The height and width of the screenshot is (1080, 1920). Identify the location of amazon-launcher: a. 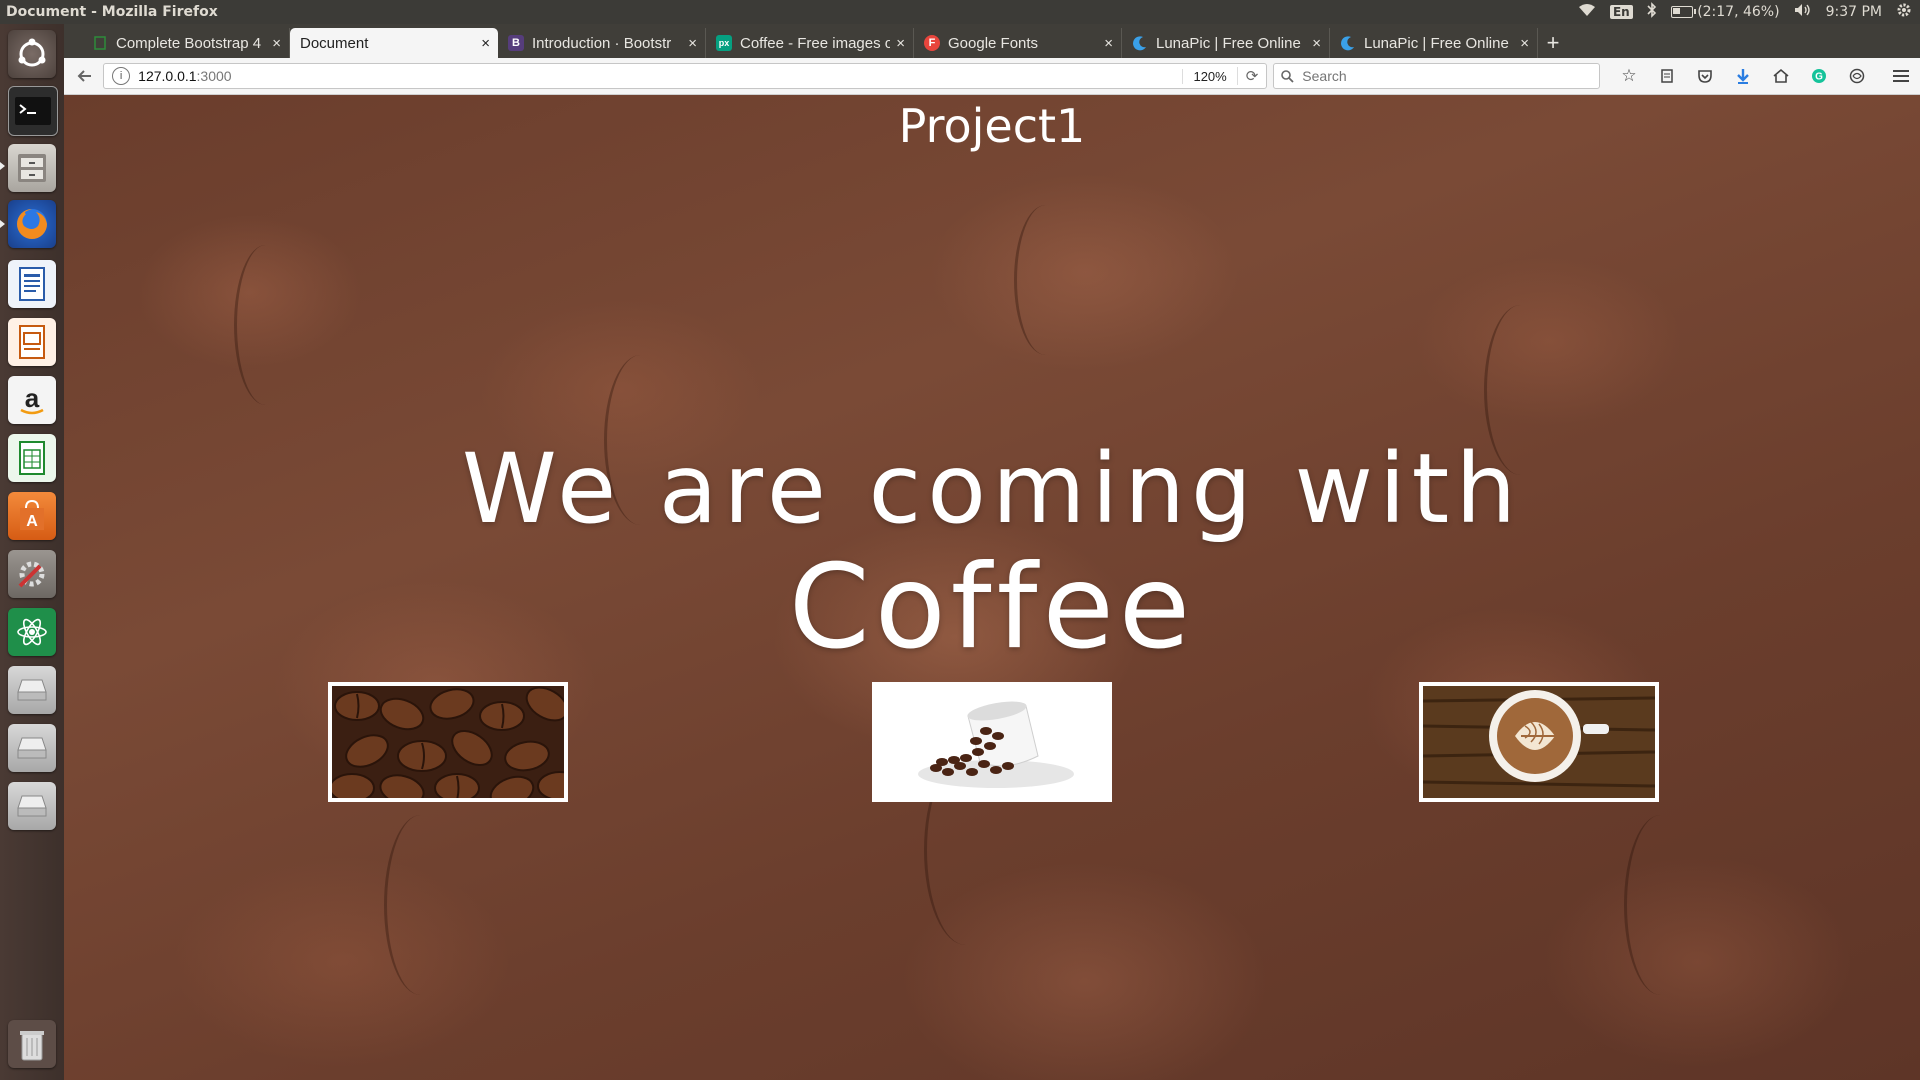
(32, 400).